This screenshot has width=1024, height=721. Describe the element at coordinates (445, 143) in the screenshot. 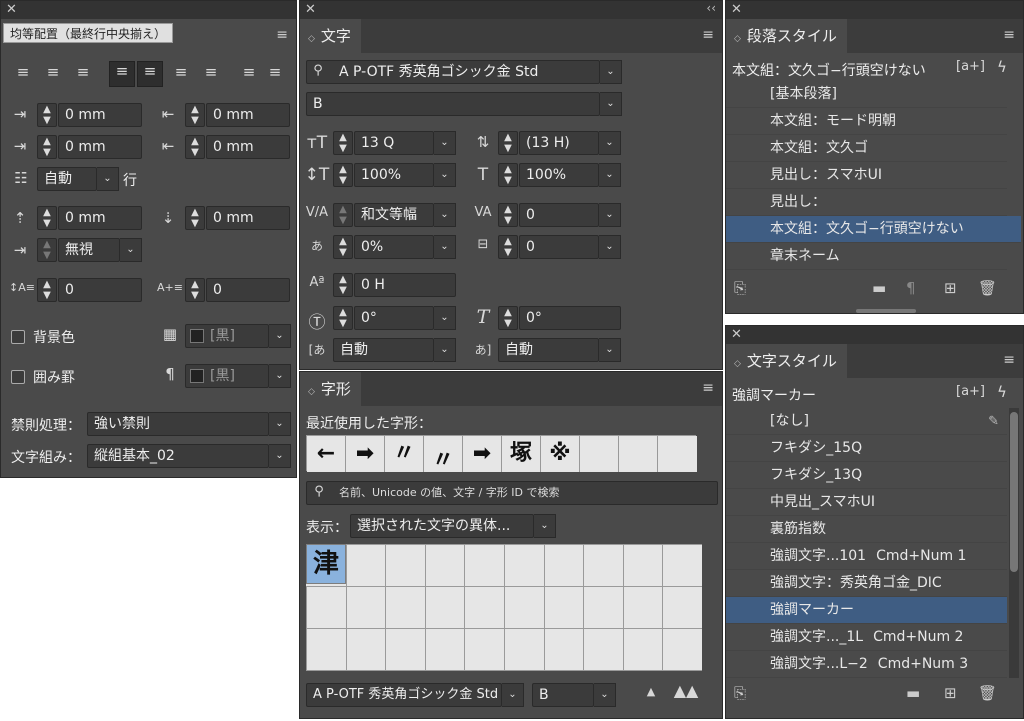

I see `font-size-dropdown: ⌄` at that location.